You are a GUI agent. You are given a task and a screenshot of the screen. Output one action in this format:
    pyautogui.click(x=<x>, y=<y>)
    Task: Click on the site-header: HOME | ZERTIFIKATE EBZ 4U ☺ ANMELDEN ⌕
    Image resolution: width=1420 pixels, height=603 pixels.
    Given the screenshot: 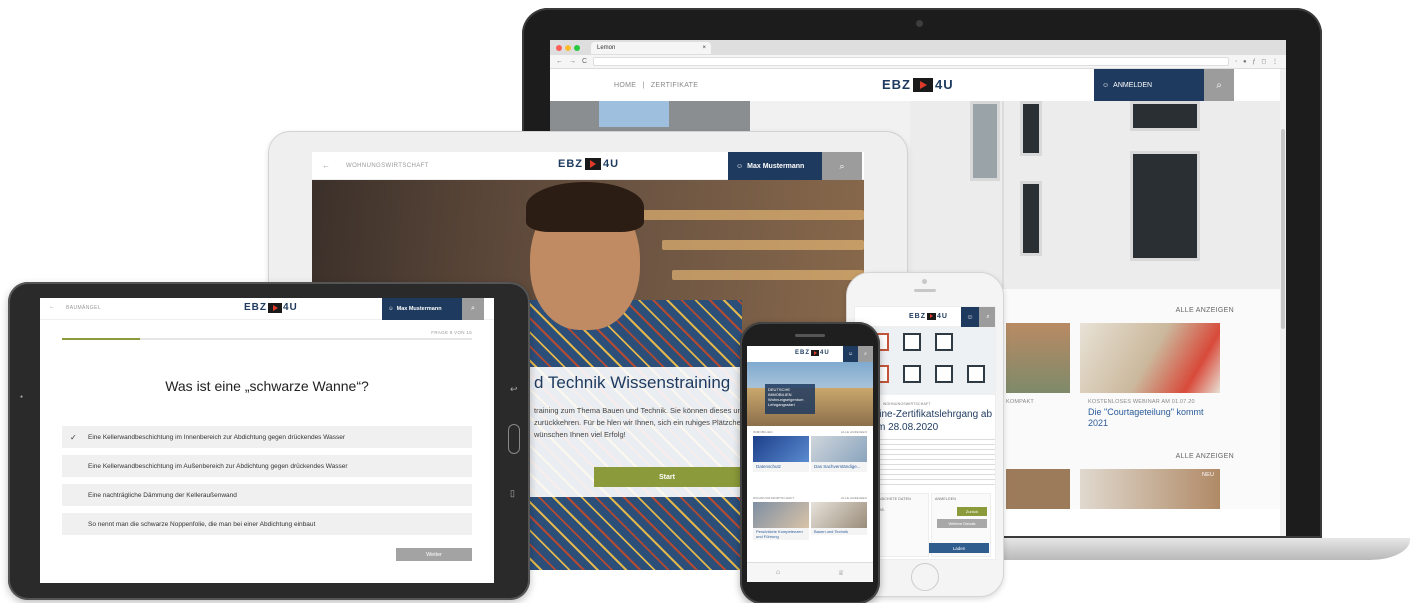 What is the action you would take?
    pyautogui.click(x=918, y=85)
    